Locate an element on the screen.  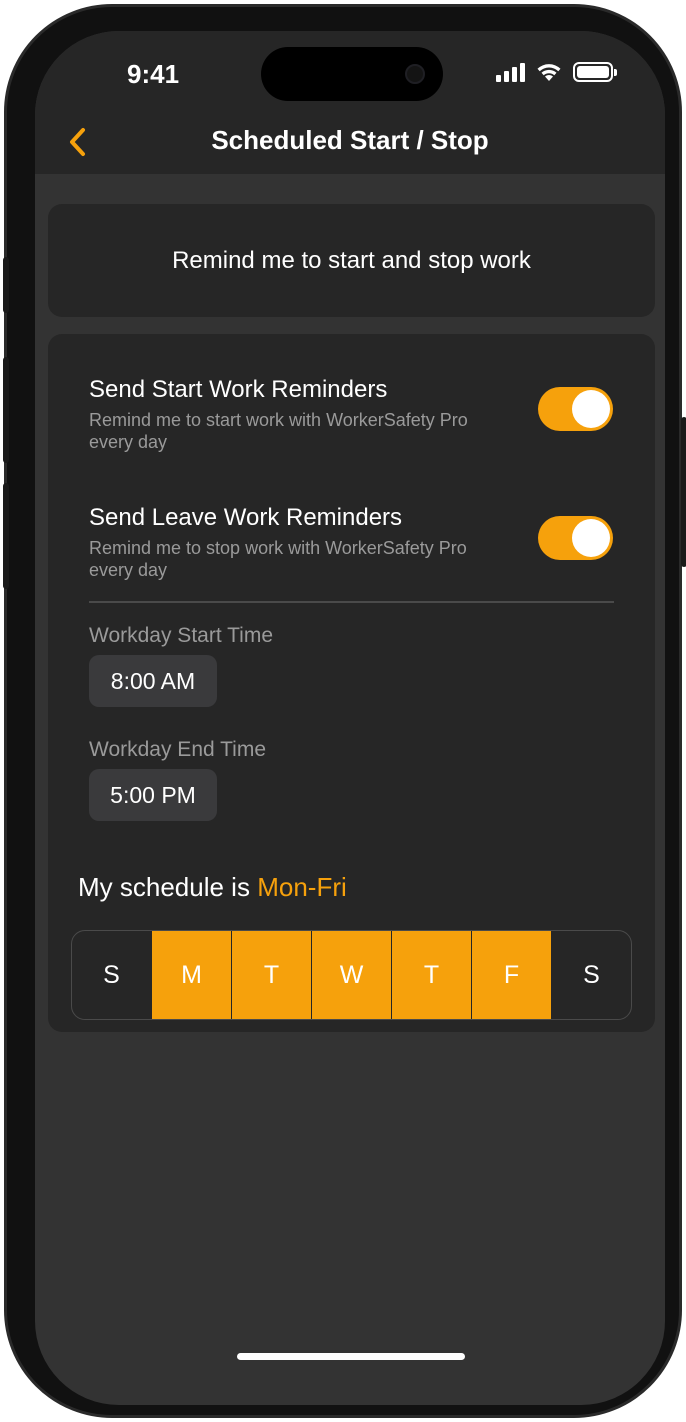
volume-down-button is located at coordinates (6, 536).